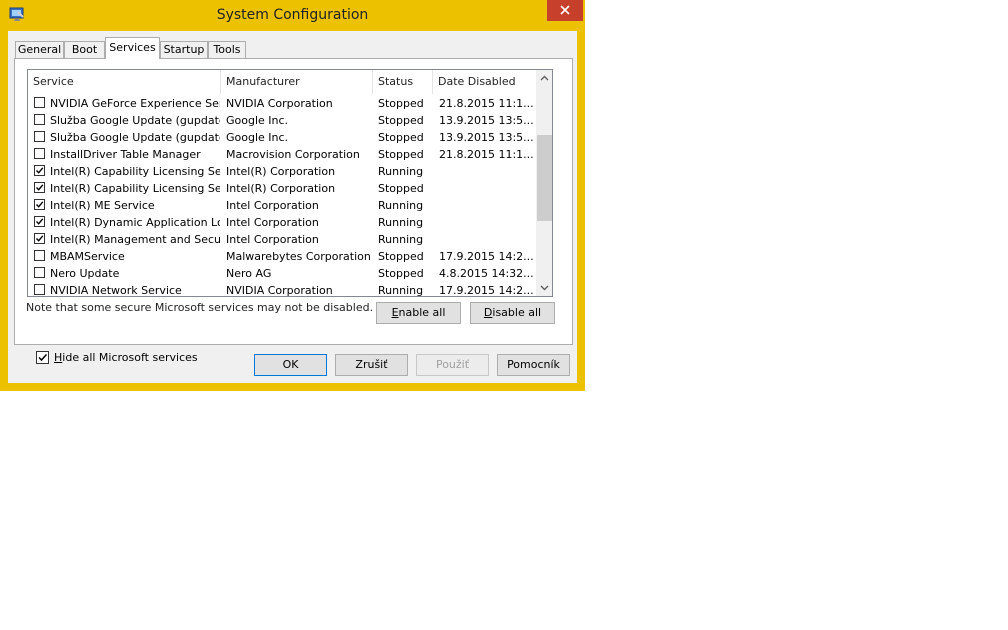 The image size is (1008, 630). Describe the element at coordinates (544, 178) in the screenshot. I see `scroll-thumb` at that location.